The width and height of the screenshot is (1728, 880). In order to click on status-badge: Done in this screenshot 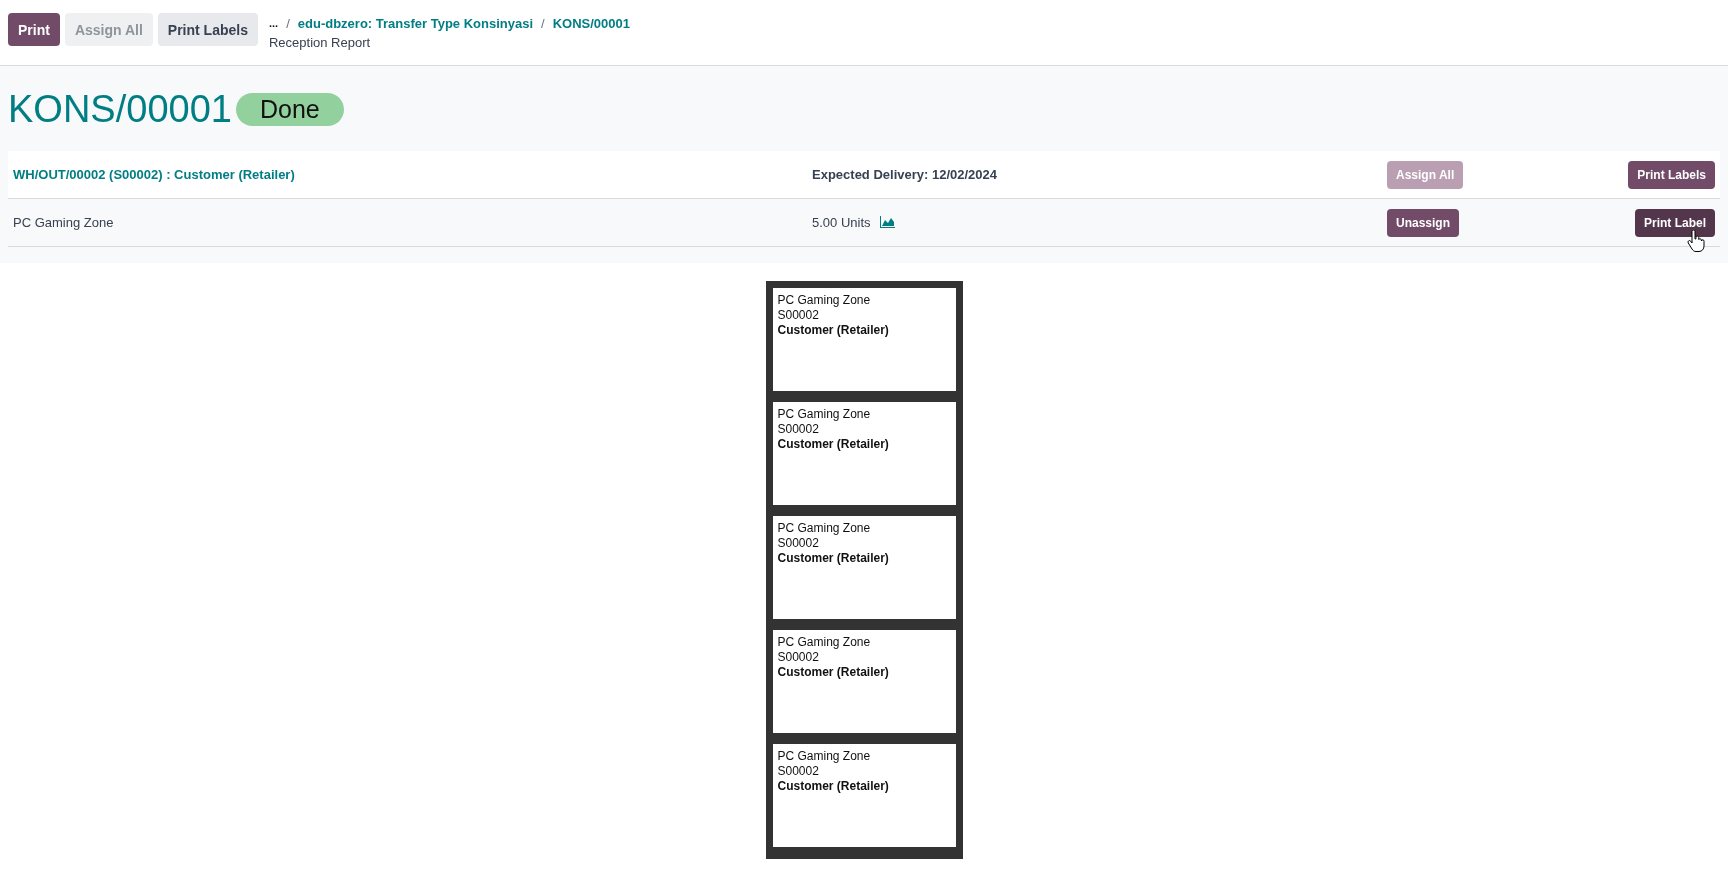, I will do `click(289, 109)`.